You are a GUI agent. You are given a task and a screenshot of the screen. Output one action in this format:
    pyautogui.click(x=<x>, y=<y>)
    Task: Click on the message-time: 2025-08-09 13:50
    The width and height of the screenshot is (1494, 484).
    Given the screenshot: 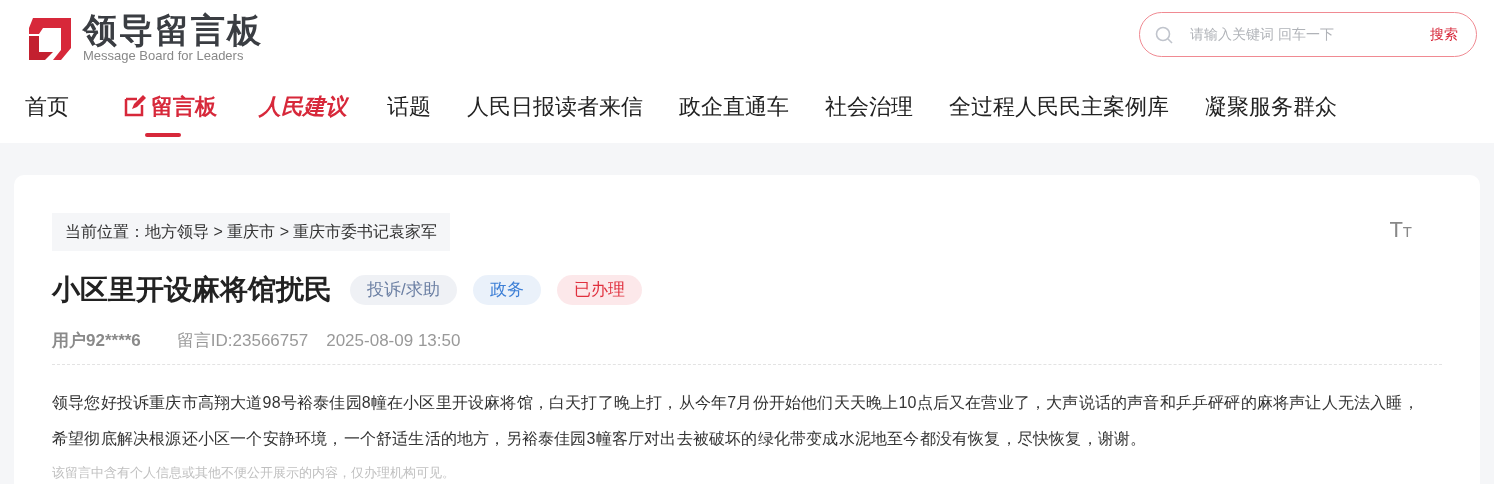 What is the action you would take?
    pyautogui.click(x=393, y=341)
    